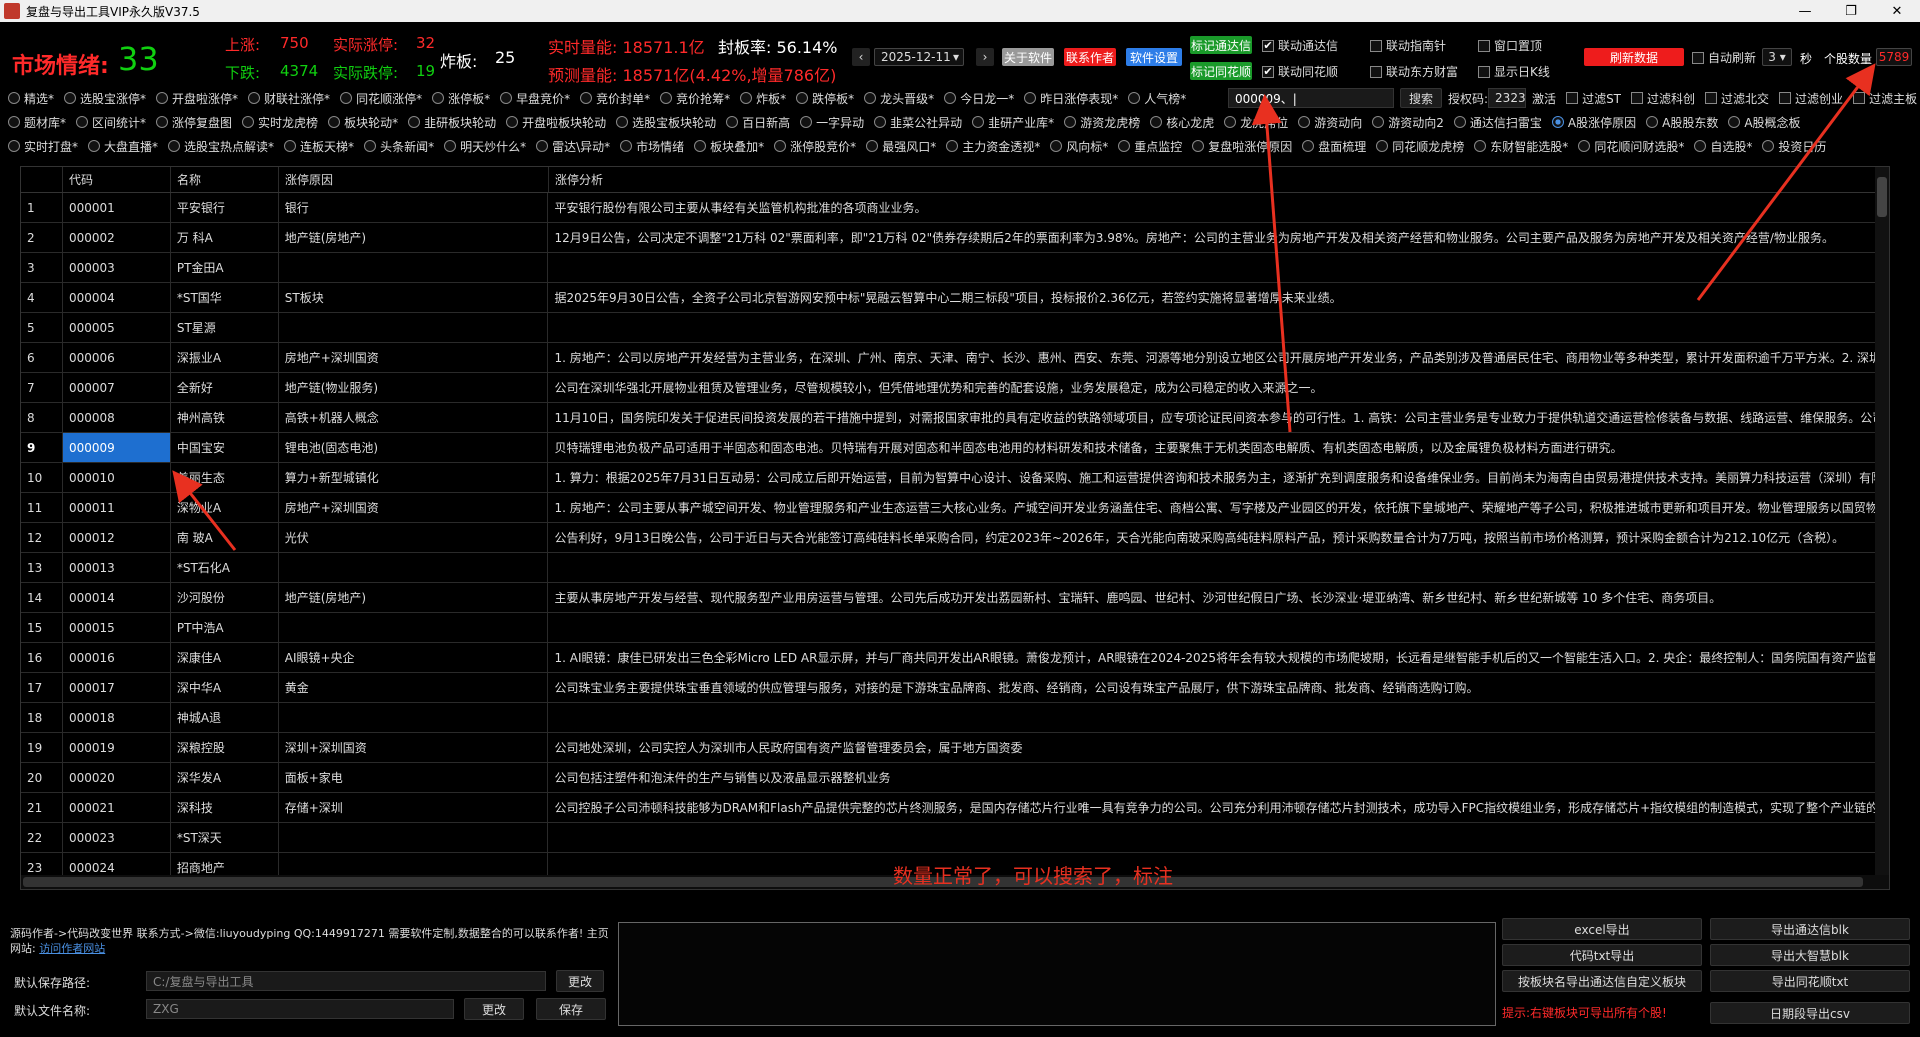  What do you see at coordinates (381, 98) in the screenshot?
I see `filter-r1-4: 同花顺涨停*` at bounding box center [381, 98].